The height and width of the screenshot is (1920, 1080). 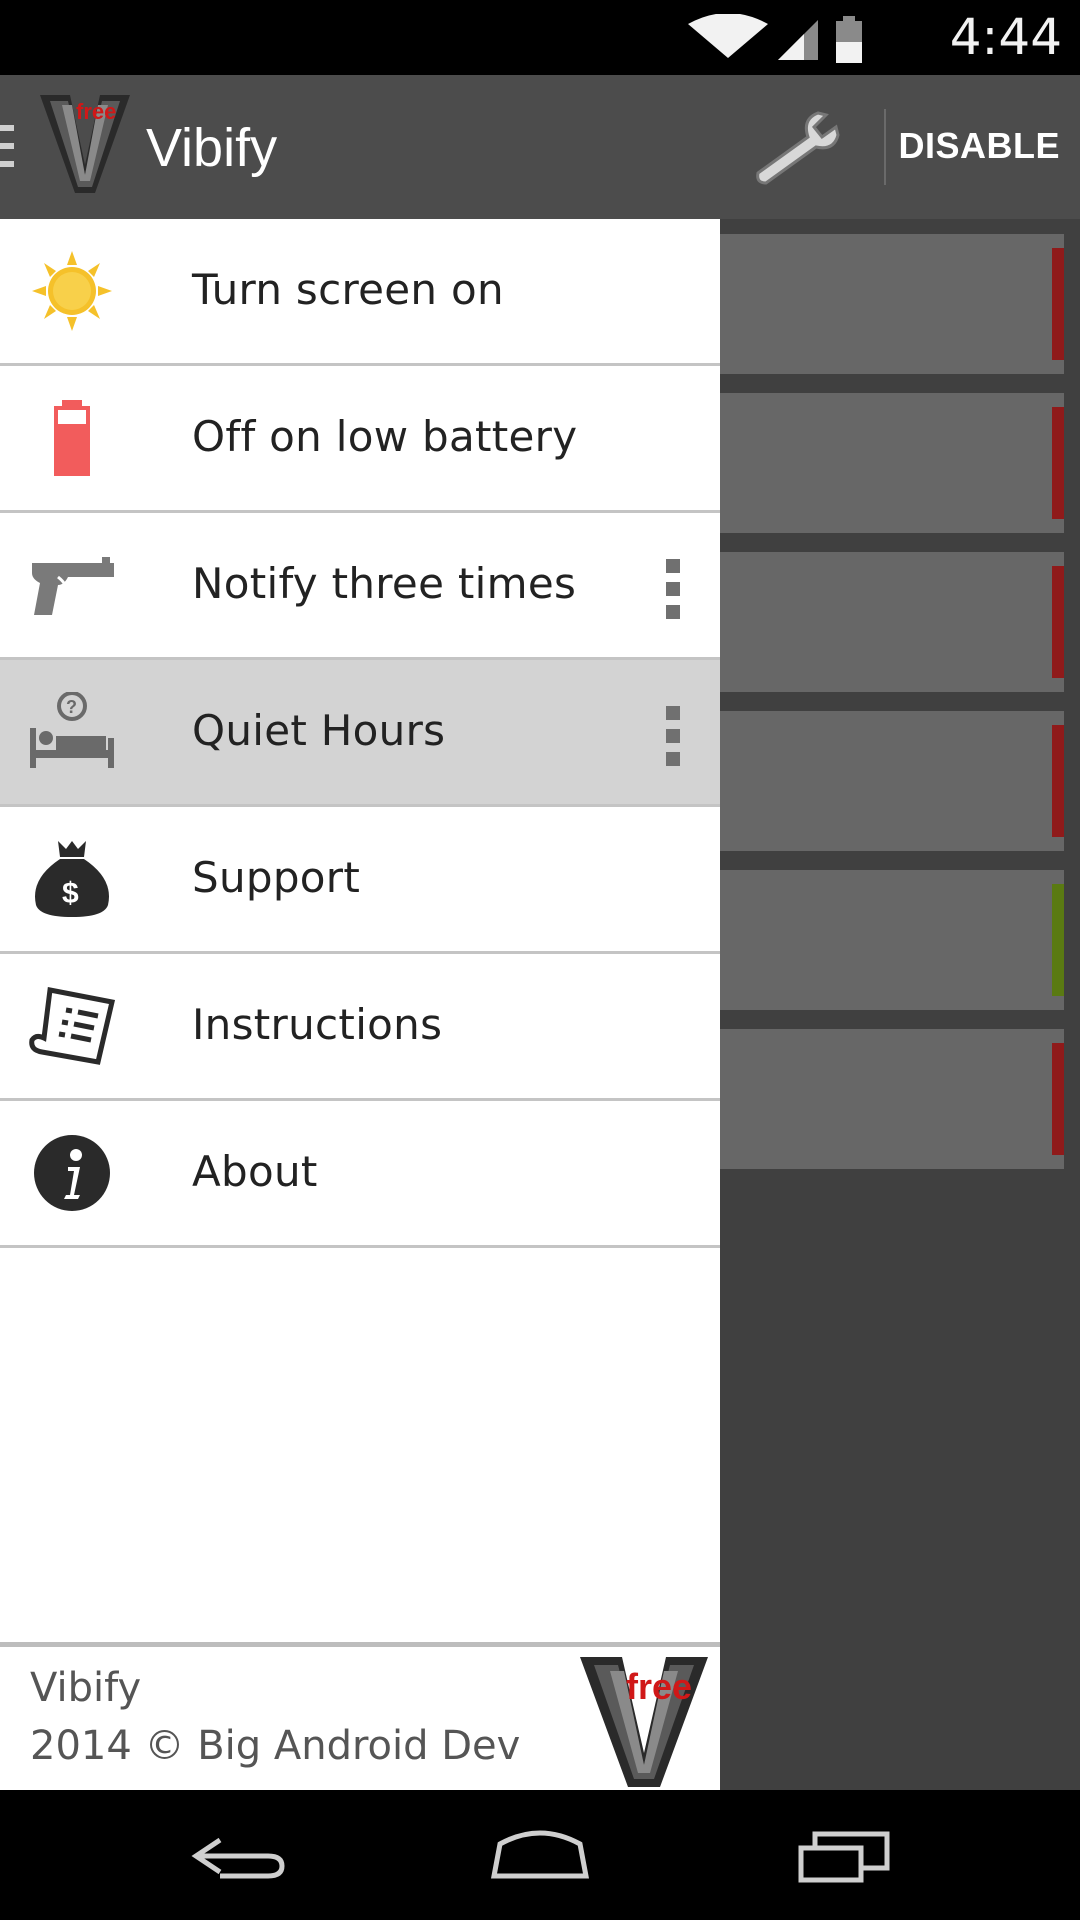 What do you see at coordinates (240, 1856) in the screenshot?
I see `back-icon` at bounding box center [240, 1856].